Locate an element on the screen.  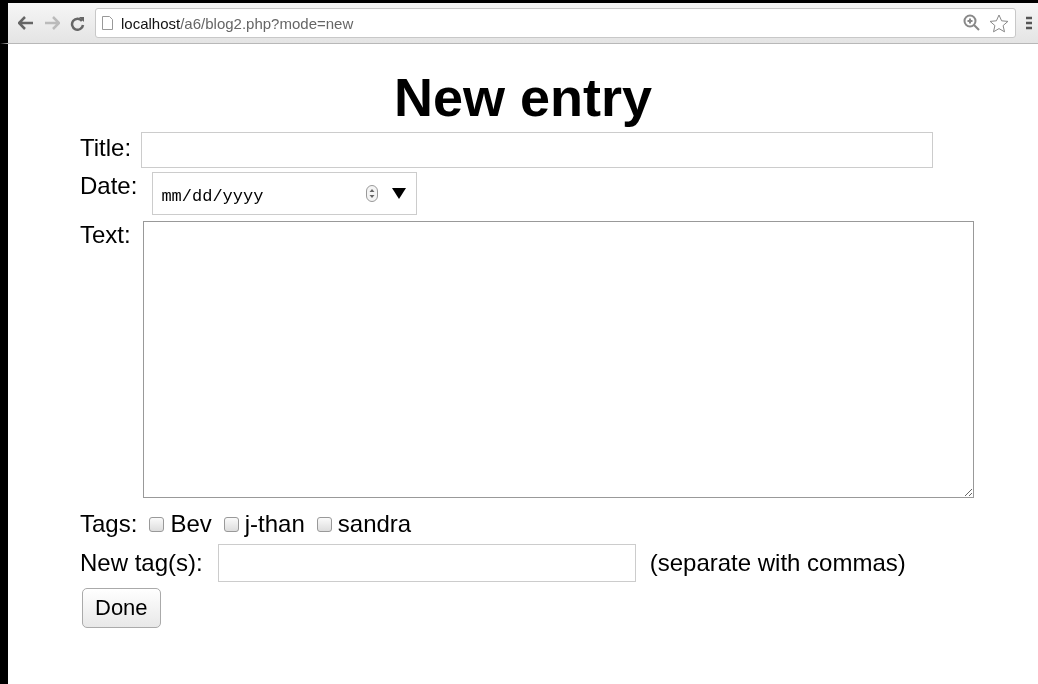
title-field is located at coordinates (537, 150).